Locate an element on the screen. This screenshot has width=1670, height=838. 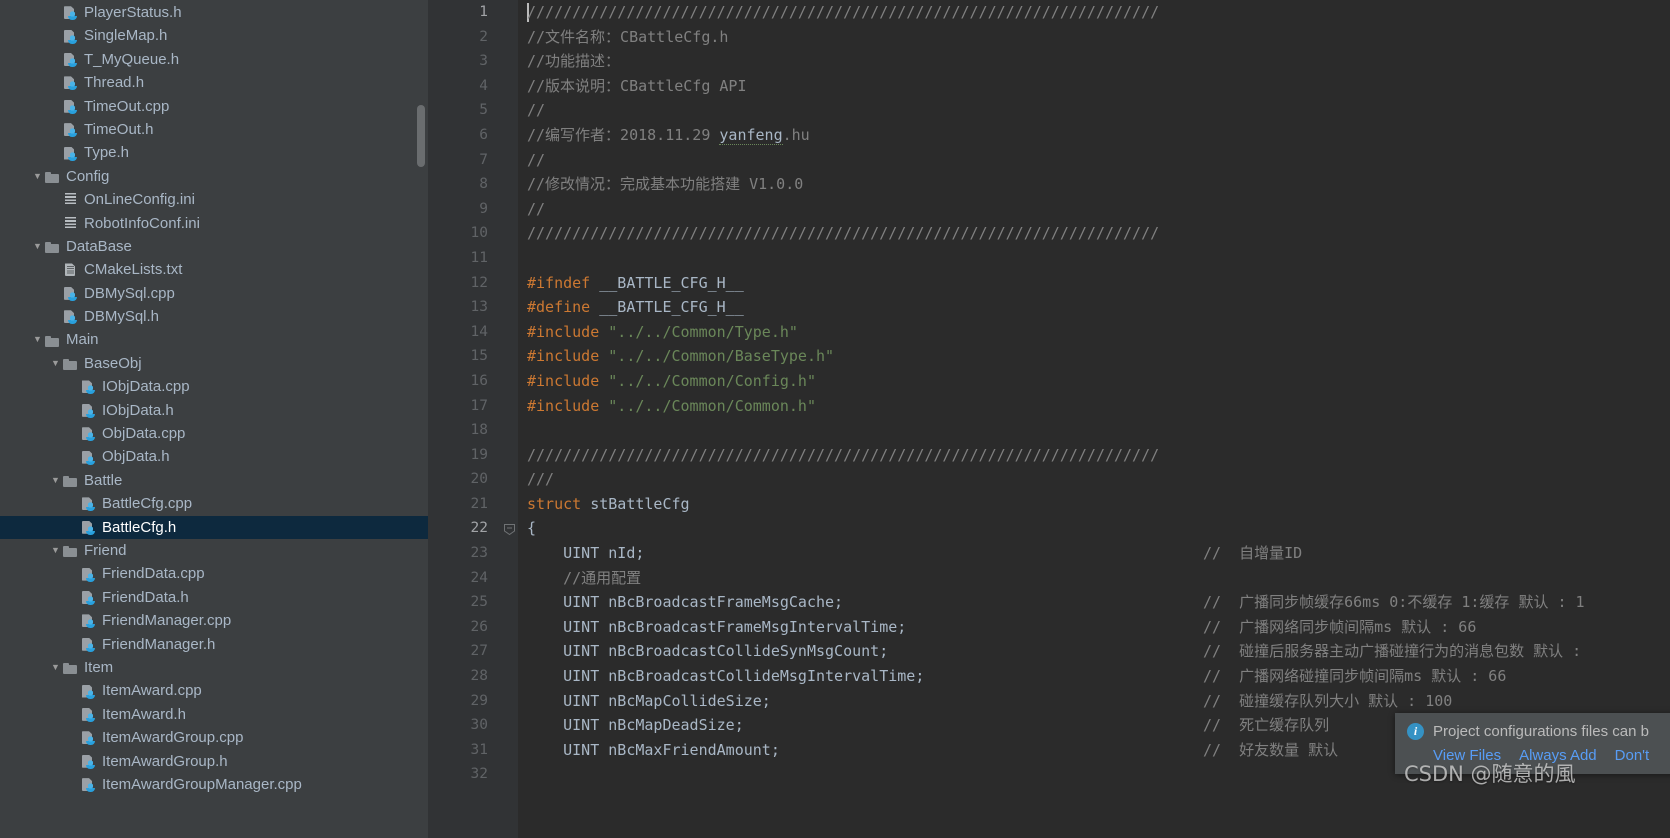
tree-folder-baseobj: ▼ BaseObj is located at coordinates (214, 363).